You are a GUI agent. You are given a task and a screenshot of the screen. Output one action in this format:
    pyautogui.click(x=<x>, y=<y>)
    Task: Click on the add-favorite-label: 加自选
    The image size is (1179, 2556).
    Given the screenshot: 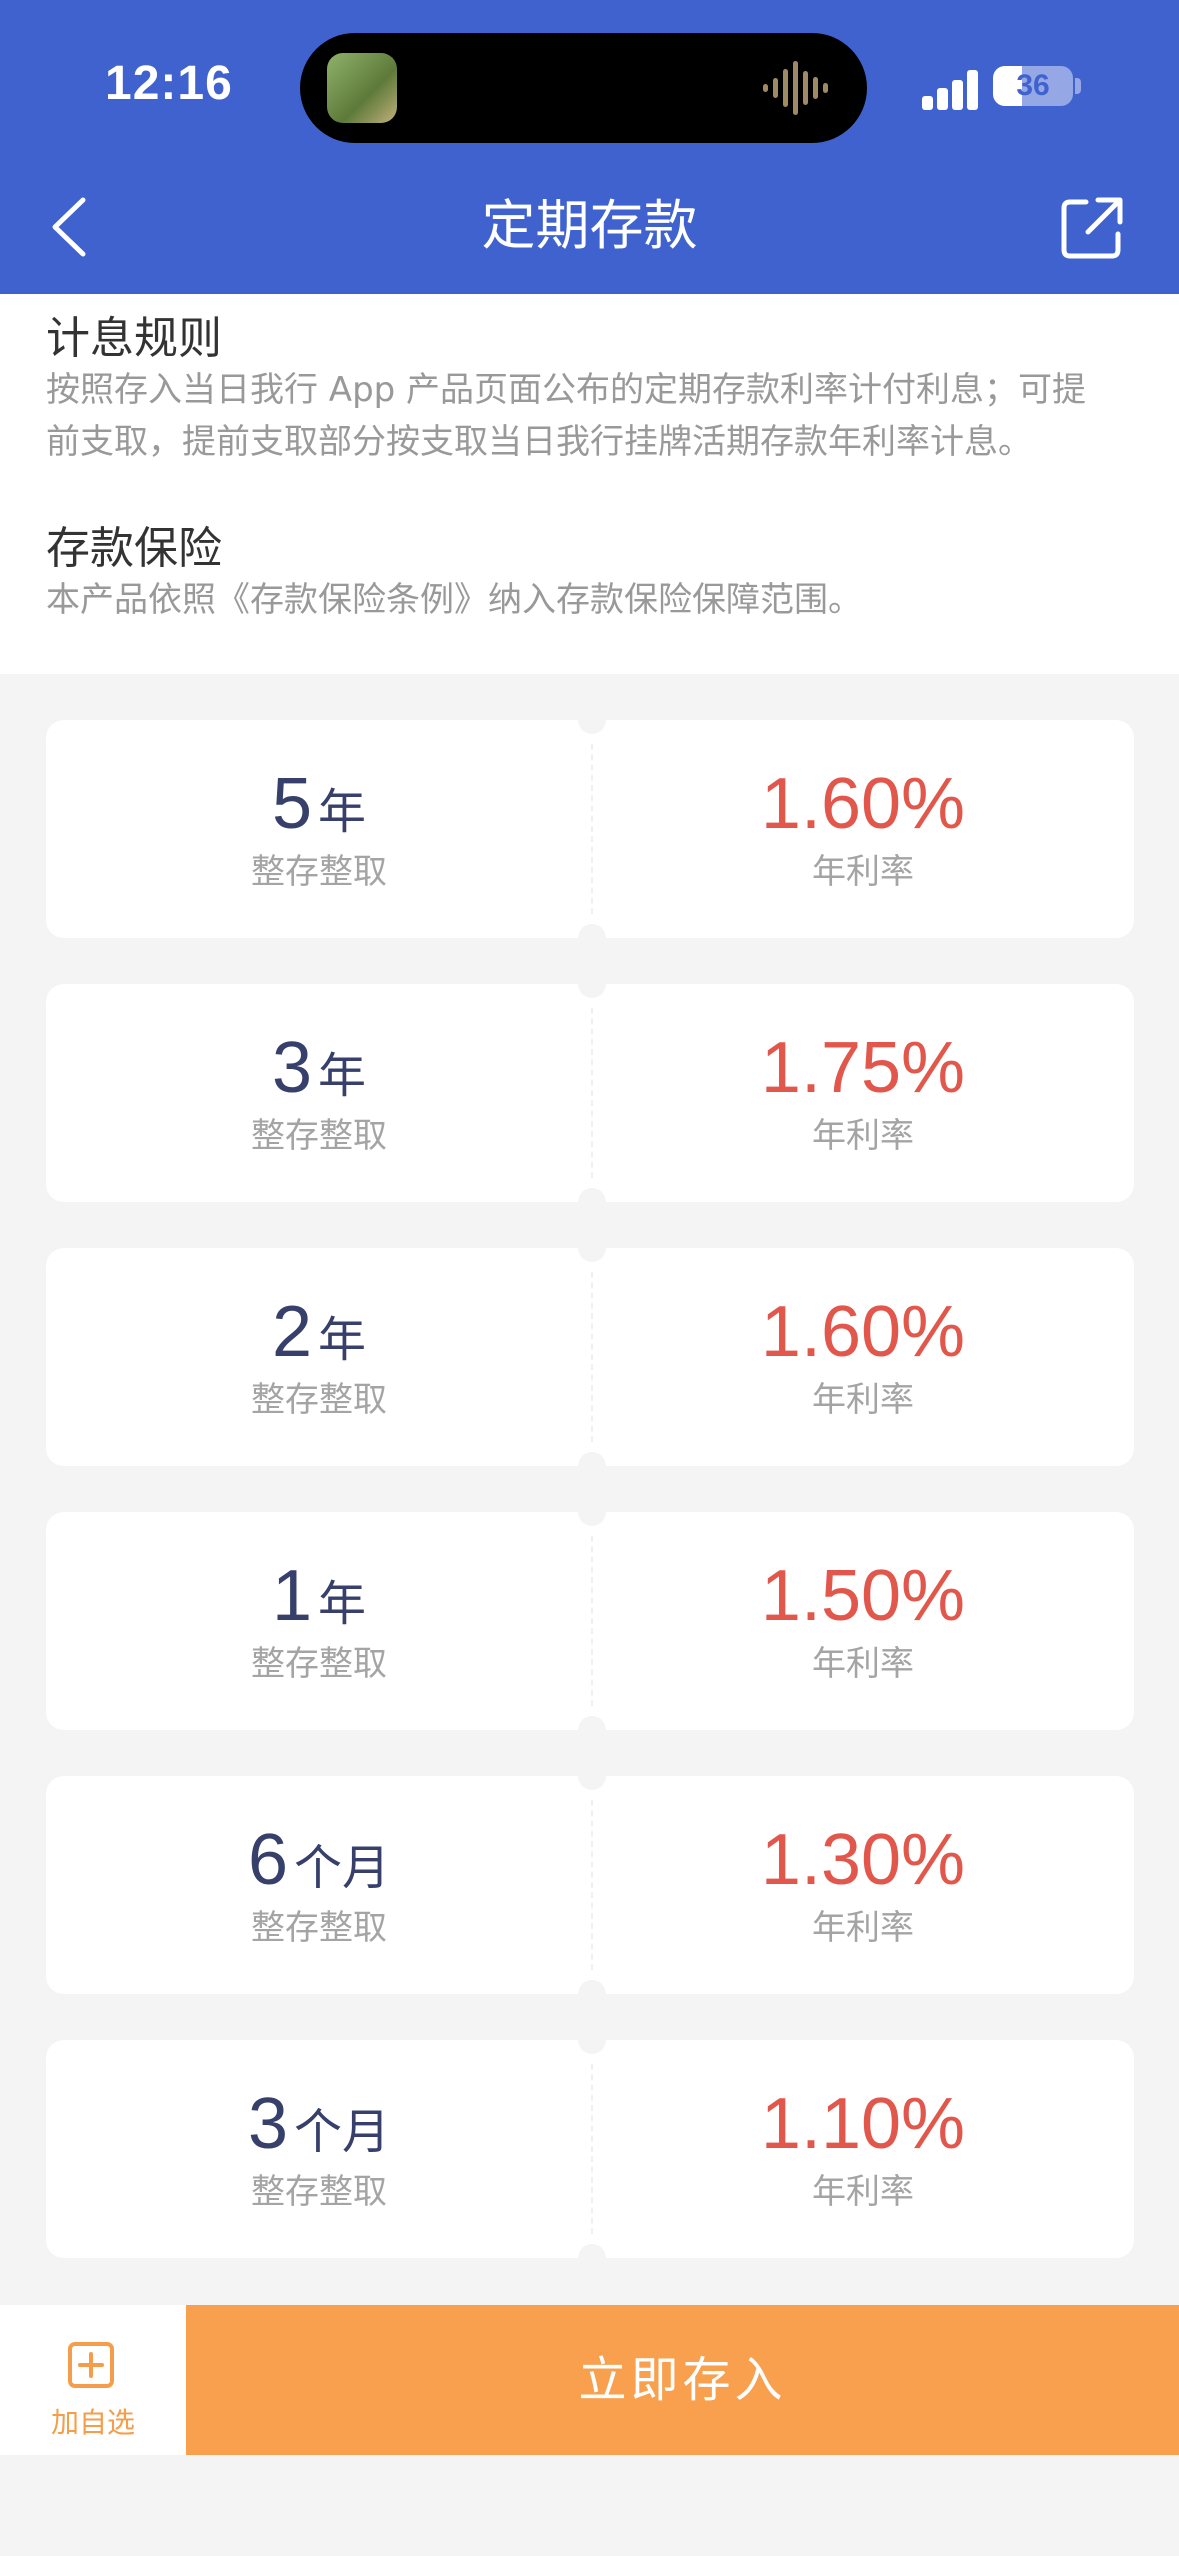 What is the action you would take?
    pyautogui.click(x=92, y=2422)
    